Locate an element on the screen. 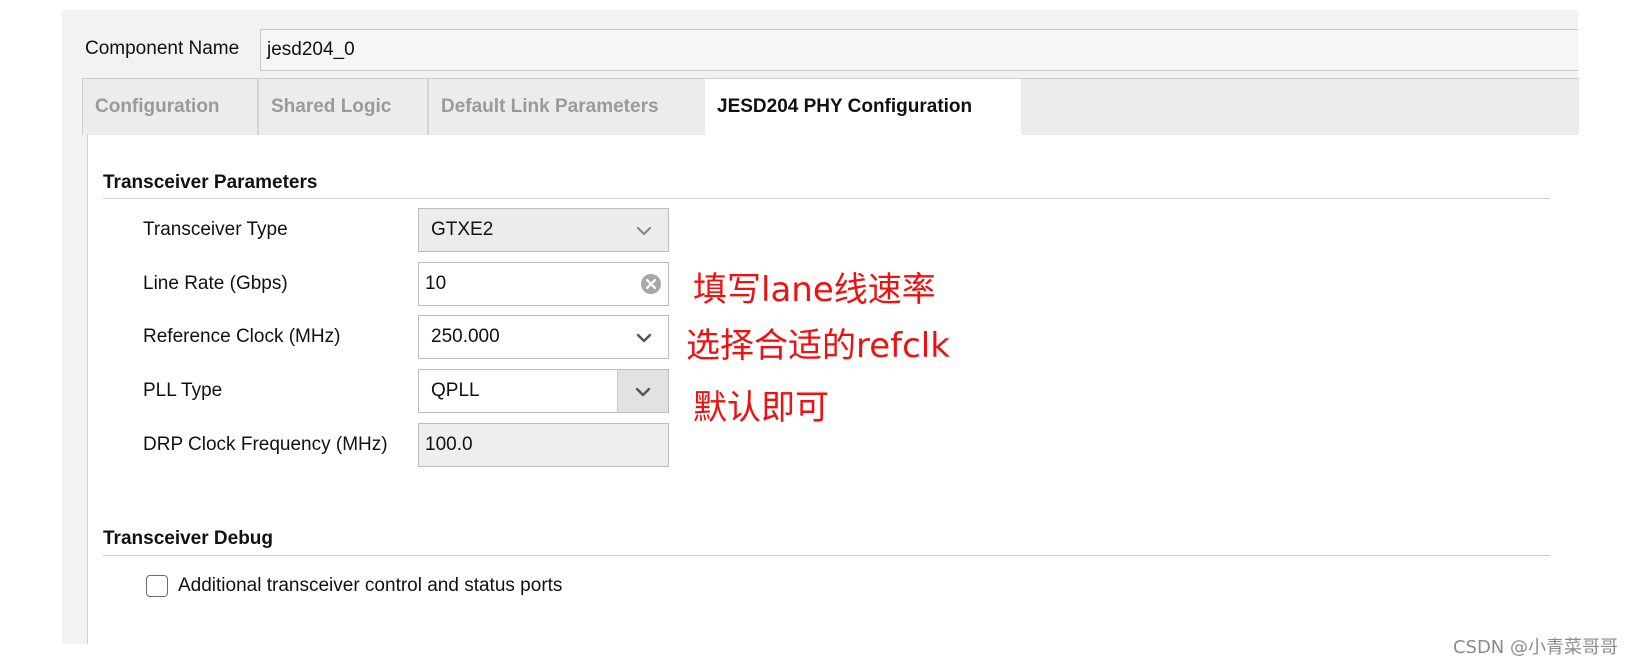 The width and height of the screenshot is (1628, 667). pll-type-dropdown-button is located at coordinates (642, 391).